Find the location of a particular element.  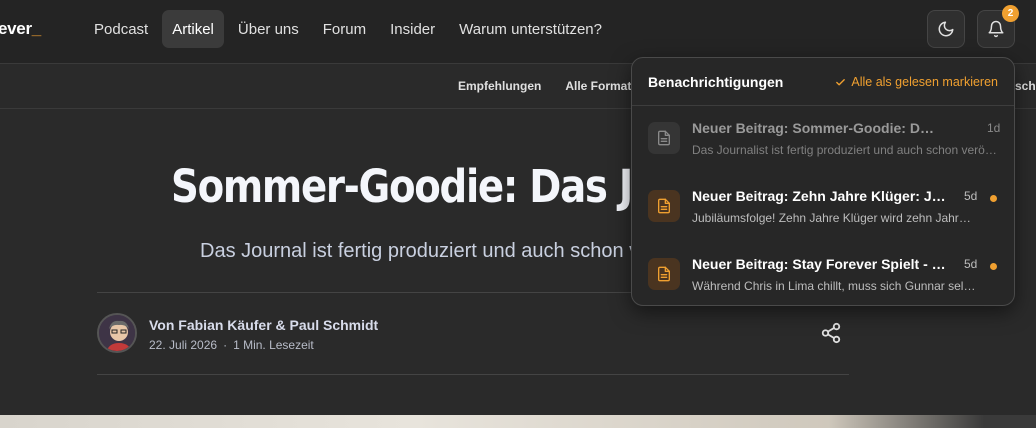

notification-time: 1d is located at coordinates (994, 128).